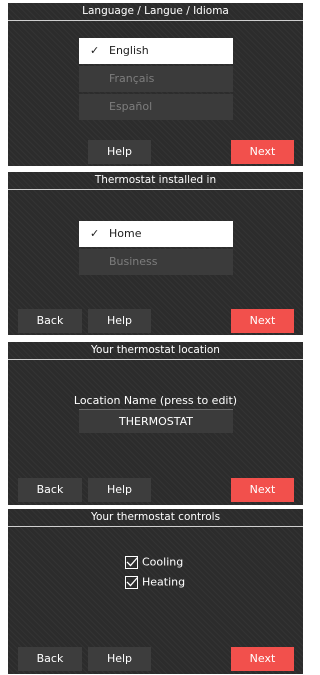 This screenshot has width=320, height=675. Describe the element at coordinates (129, 50) in the screenshot. I see `option-label: English` at that location.